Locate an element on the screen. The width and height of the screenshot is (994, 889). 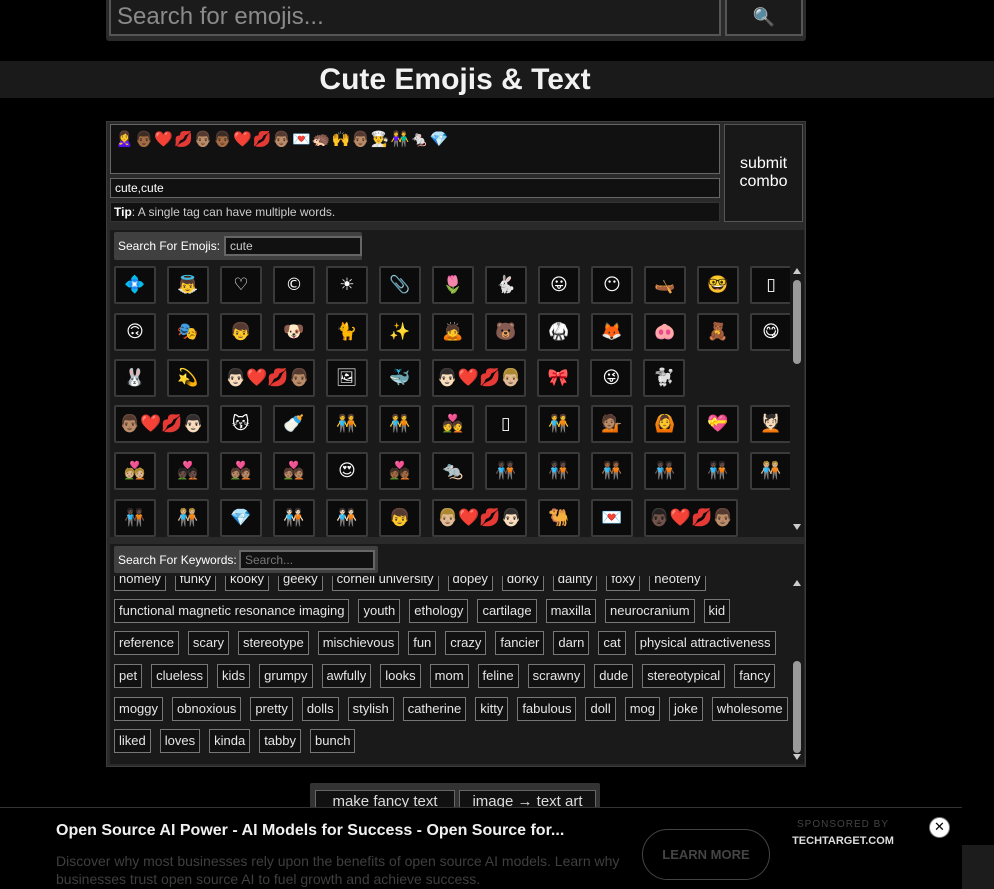
emoji-tile: 🧑🏾‍🤝‍🧑🏾 is located at coordinates (612, 471).